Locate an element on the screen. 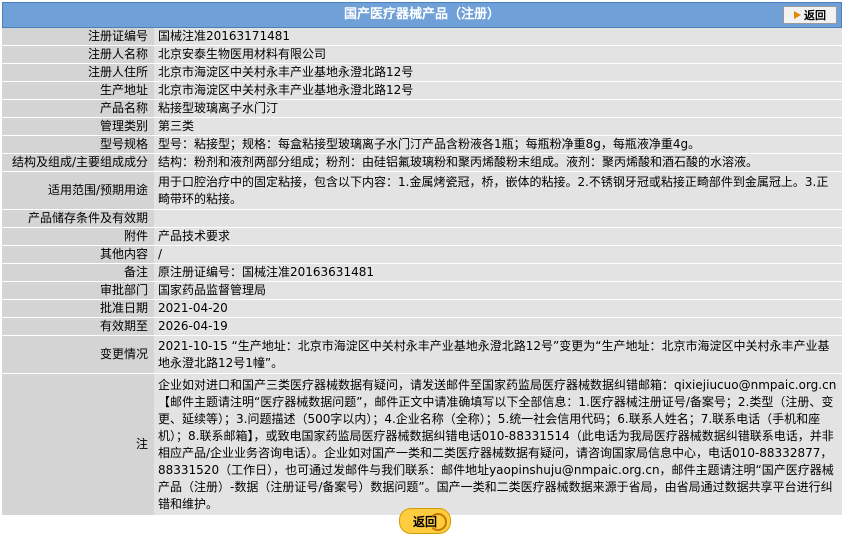  field-value: / is located at coordinates (498, 254).